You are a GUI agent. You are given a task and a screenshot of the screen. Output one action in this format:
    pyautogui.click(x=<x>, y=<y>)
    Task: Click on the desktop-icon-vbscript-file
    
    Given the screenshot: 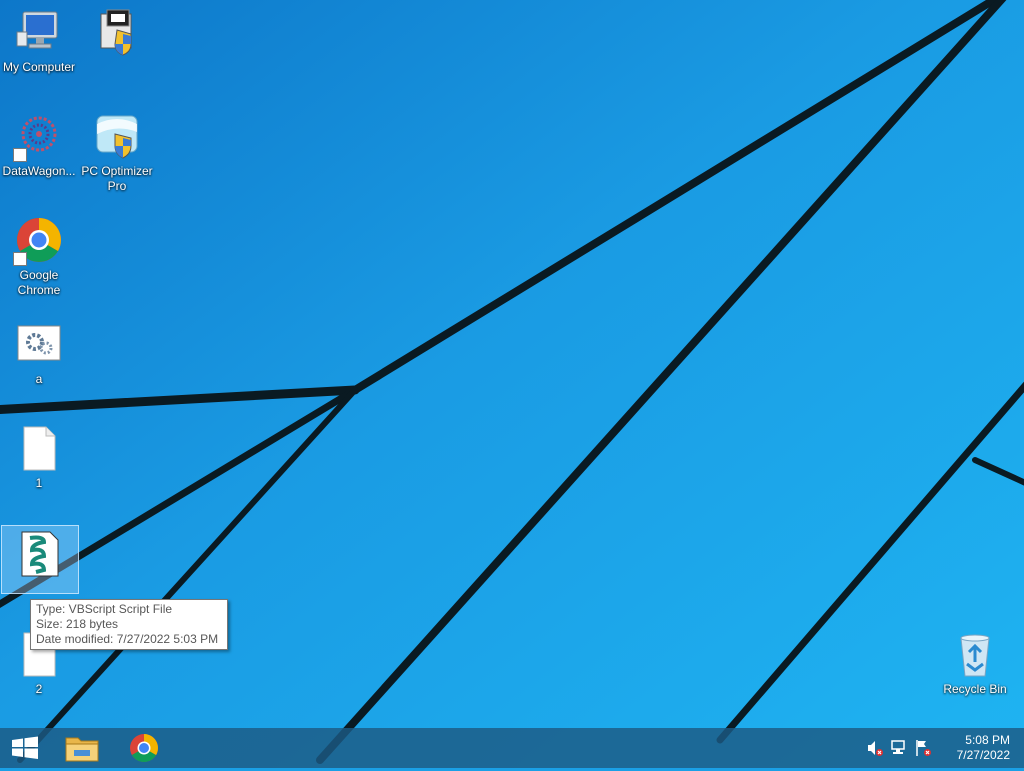 What is the action you would take?
    pyautogui.click(x=40, y=559)
    